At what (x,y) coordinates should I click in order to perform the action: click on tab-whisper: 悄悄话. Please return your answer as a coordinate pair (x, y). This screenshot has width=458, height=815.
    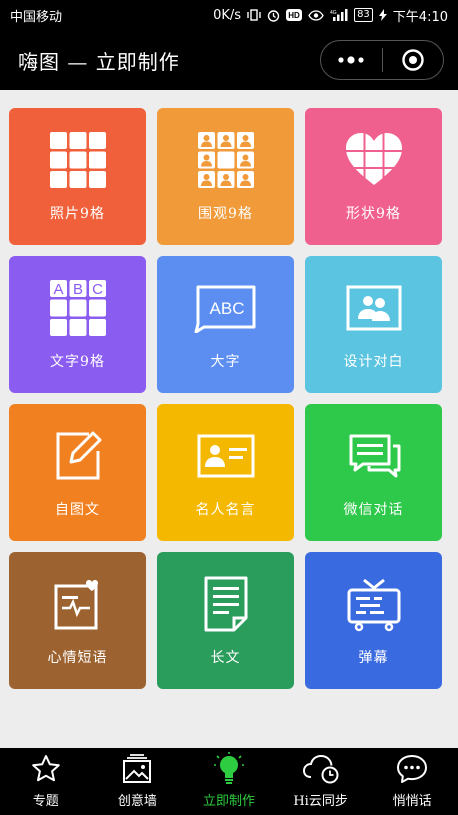
    Looking at the image, I should click on (412, 781).